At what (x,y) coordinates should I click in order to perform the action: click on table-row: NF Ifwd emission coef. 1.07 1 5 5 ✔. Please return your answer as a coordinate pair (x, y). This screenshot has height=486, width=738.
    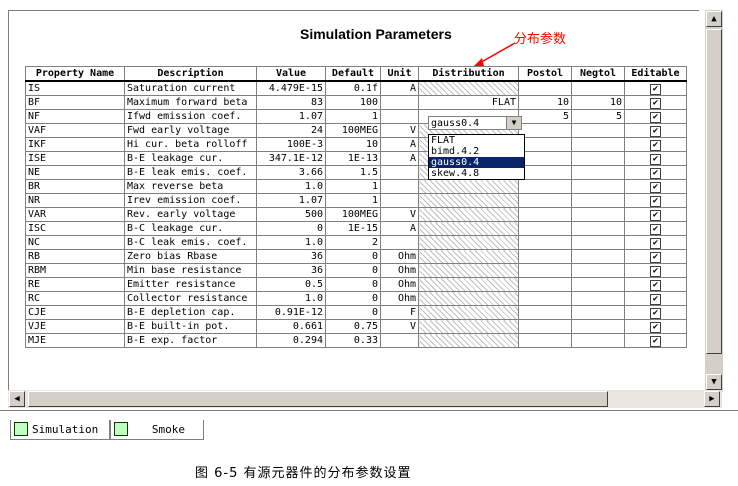
    Looking at the image, I should click on (356, 116).